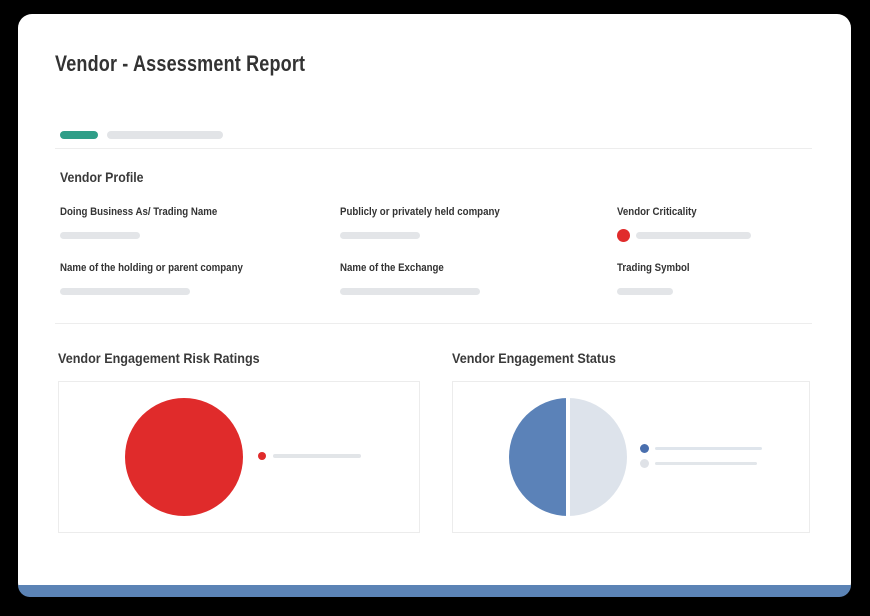 Image resolution: width=870 pixels, height=616 pixels. I want to click on field-label: Doing Business As/ Trading Name, so click(180, 212).